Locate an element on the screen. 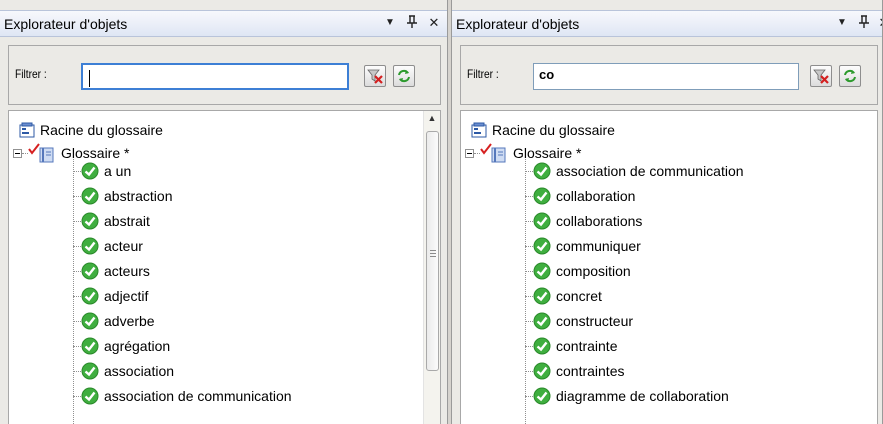 Image resolution: width=883 pixels, height=424 pixels. tree-item: constructeur is located at coordinates (577, 321).